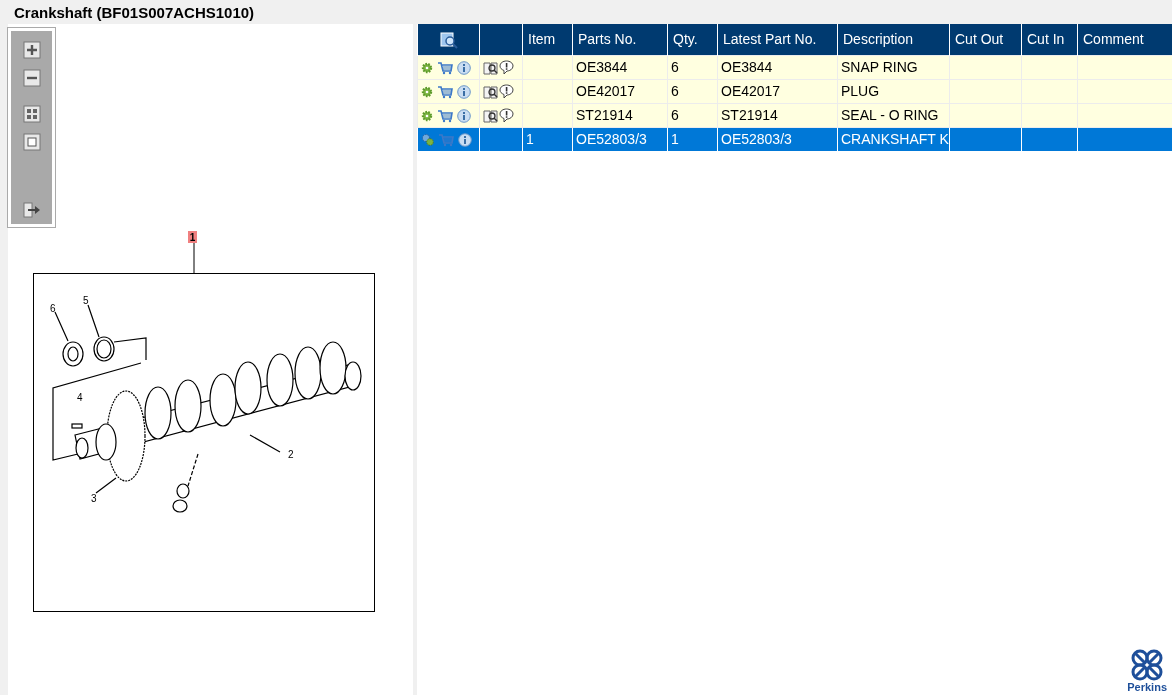 The height and width of the screenshot is (695, 1172). I want to click on logo-icon, so click(1147, 665).